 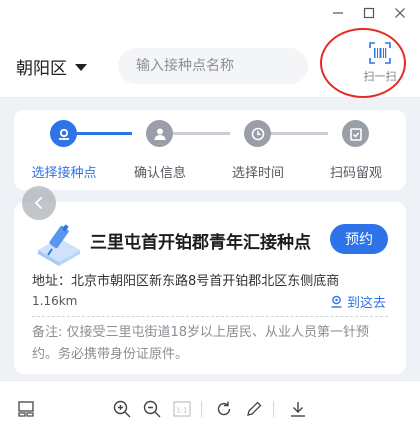 What do you see at coordinates (152, 409) in the screenshot?
I see `zoom-out-icon` at bounding box center [152, 409].